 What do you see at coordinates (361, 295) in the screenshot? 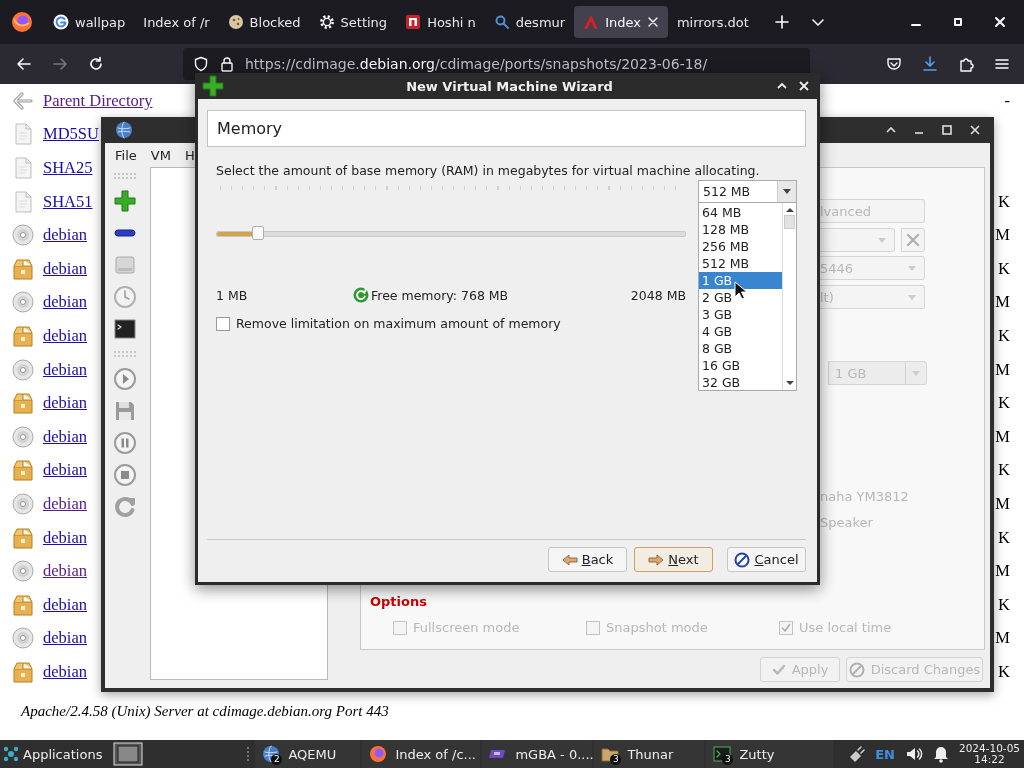
I see `refresh-icon` at bounding box center [361, 295].